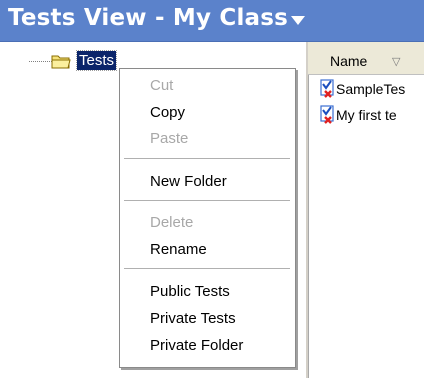  I want to click on folder-icon, so click(61, 62).